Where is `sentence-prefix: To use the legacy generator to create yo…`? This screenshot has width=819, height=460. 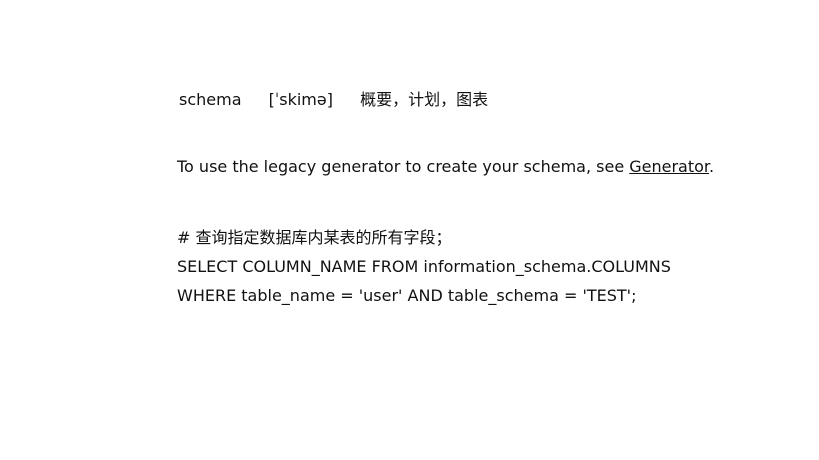
sentence-prefix: To use the legacy generator to create yo… is located at coordinates (403, 166).